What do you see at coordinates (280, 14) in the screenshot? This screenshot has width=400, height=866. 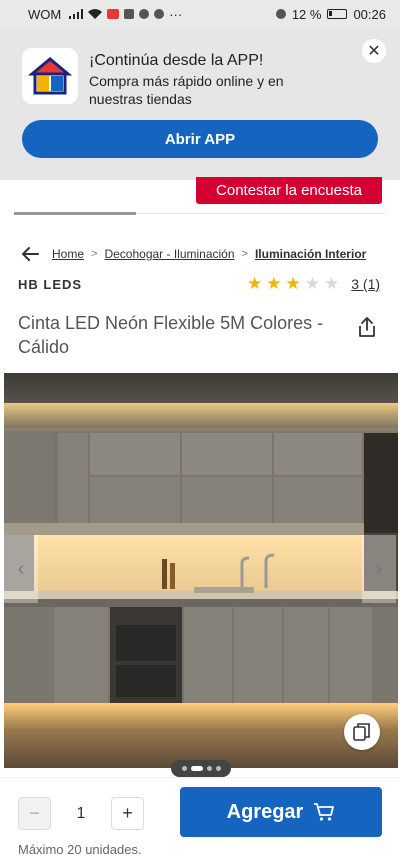 I see `alarm-icon` at bounding box center [280, 14].